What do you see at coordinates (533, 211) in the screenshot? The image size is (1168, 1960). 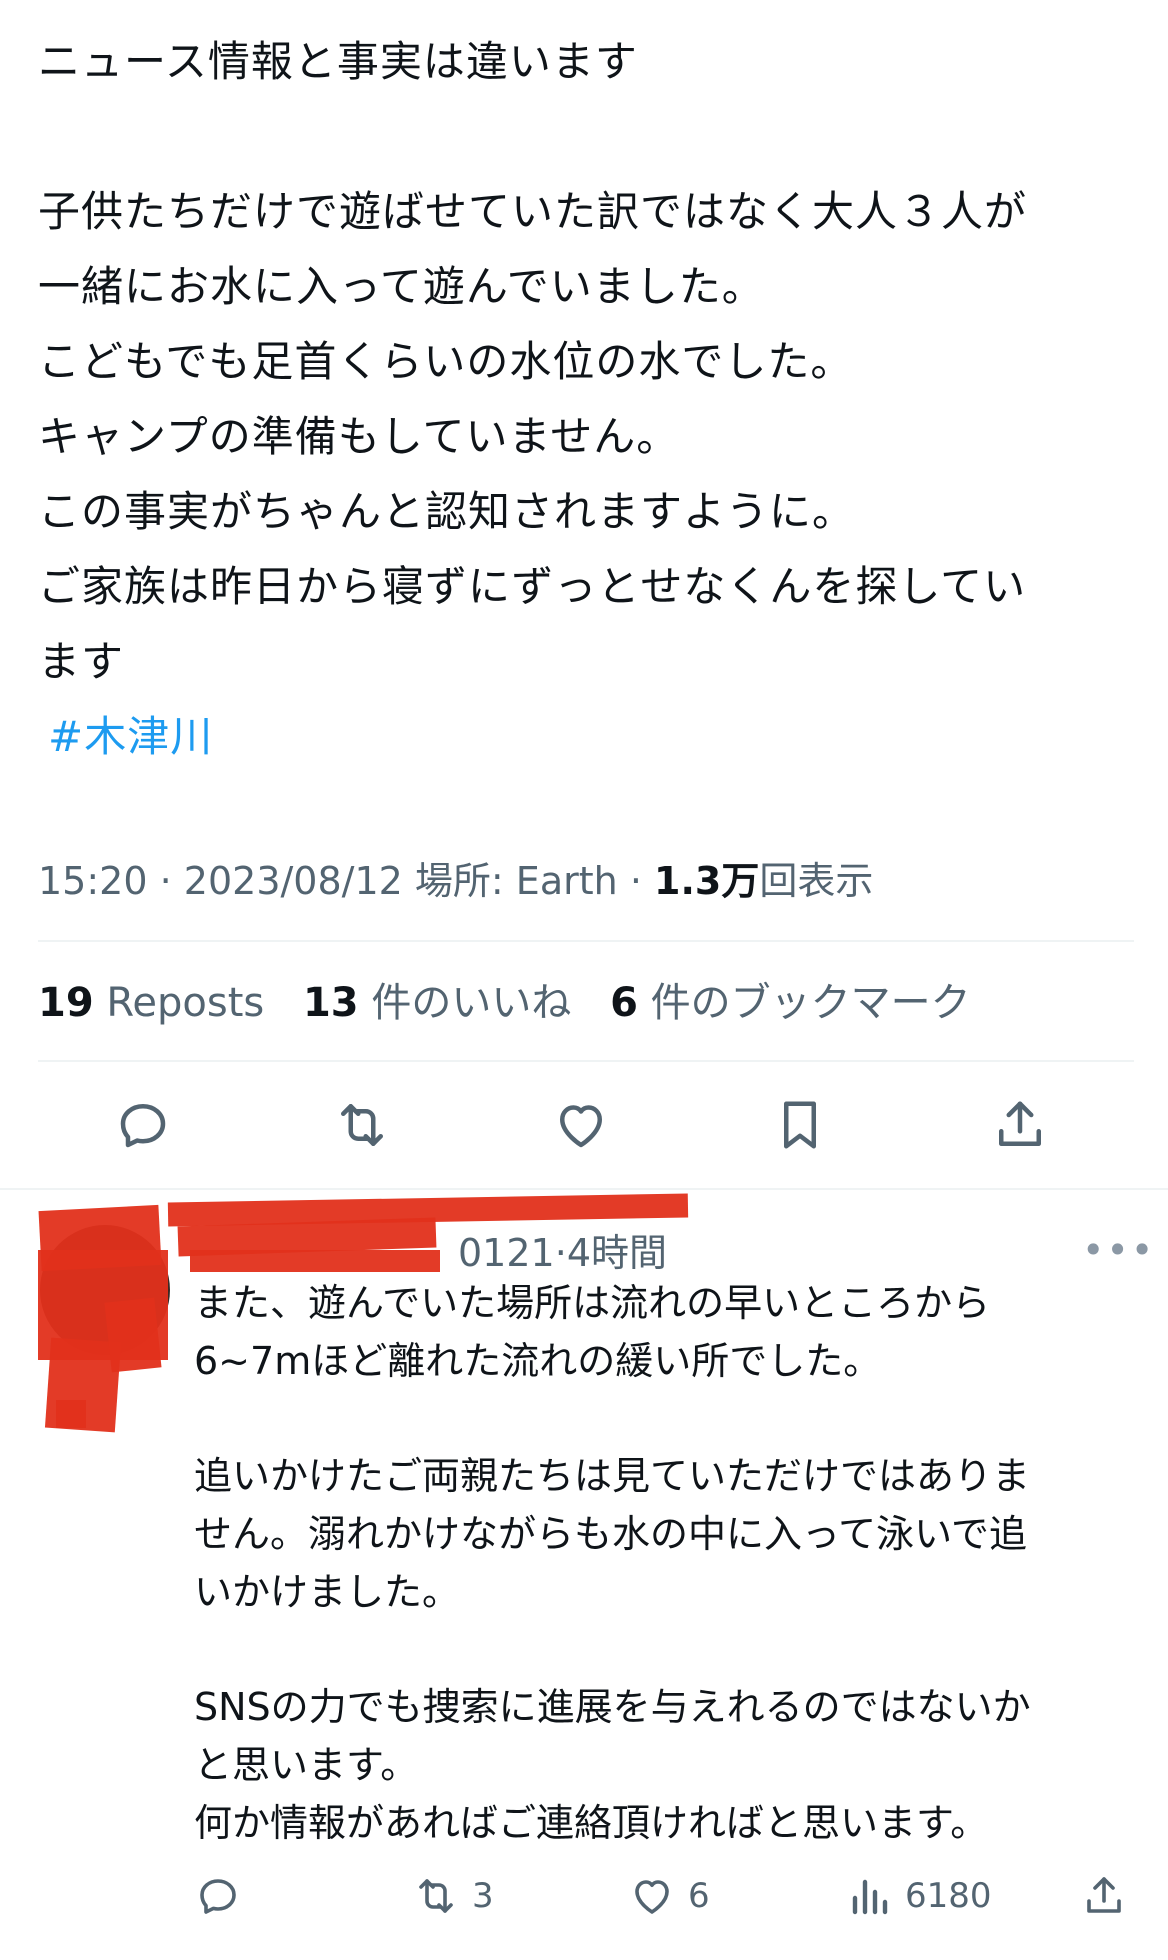 I see `tweet-text-line: 子供たちだけで遊ばせていた訳ではなく大人３人が` at bounding box center [533, 211].